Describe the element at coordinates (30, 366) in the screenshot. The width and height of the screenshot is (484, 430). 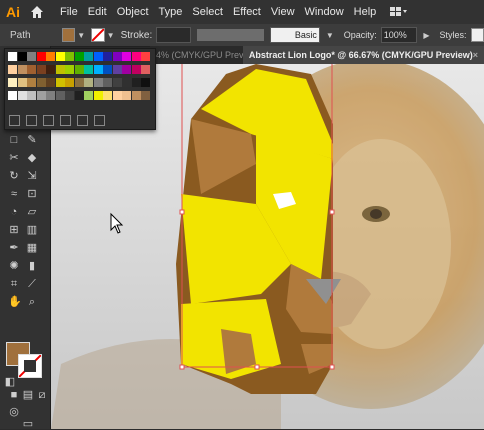
I see `stroke-color-swatch` at that location.